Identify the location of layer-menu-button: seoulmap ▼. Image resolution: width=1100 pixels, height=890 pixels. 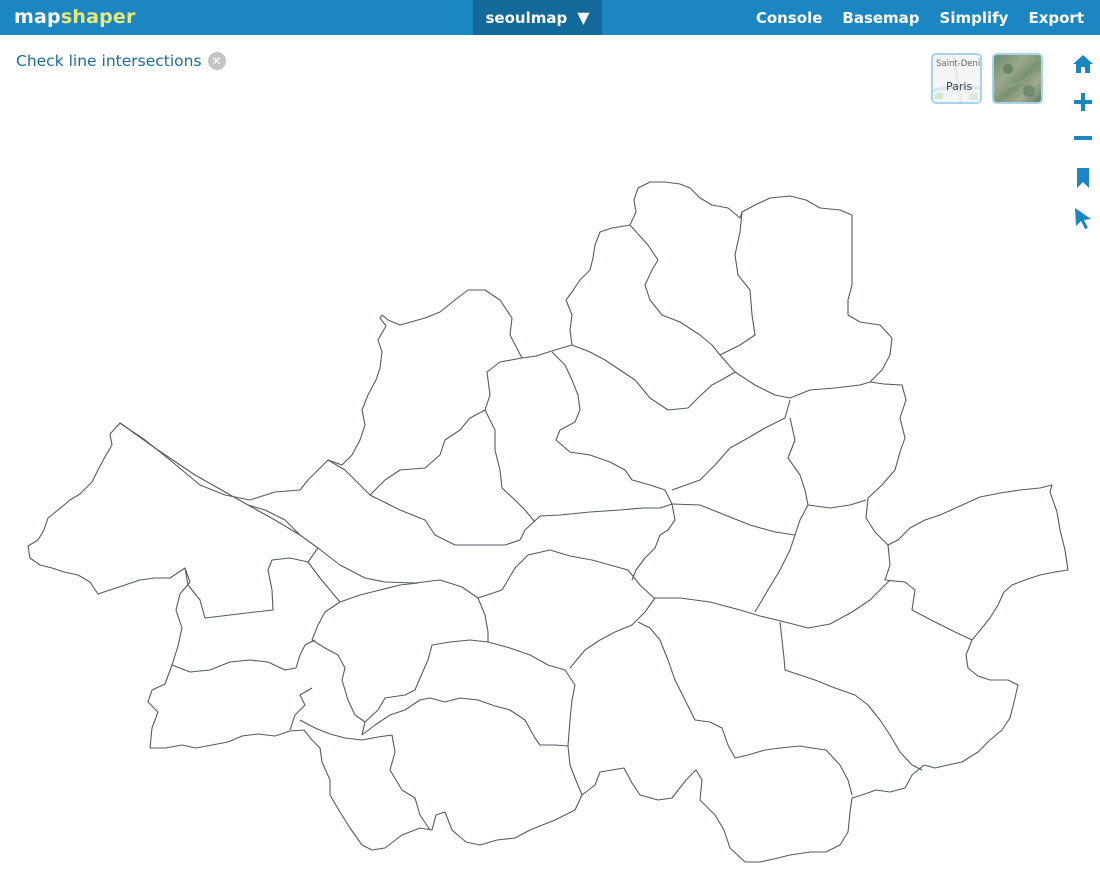
(537, 17).